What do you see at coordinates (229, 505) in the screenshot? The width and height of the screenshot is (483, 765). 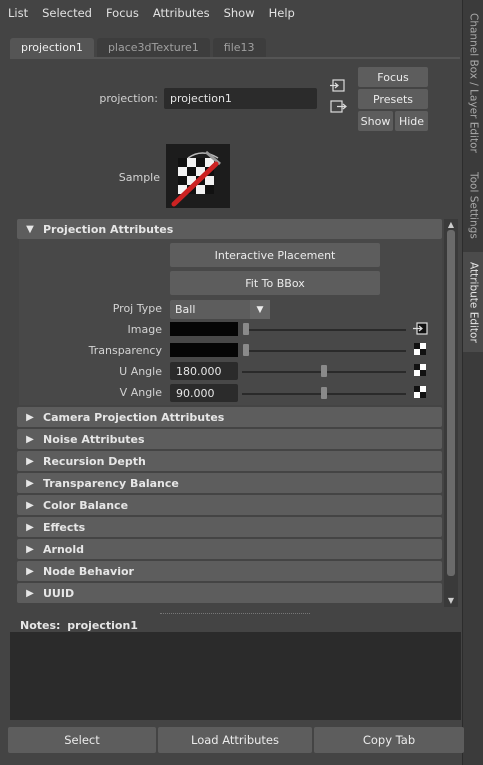 I see `section-color-balance: ▶ Color Balance` at bounding box center [229, 505].